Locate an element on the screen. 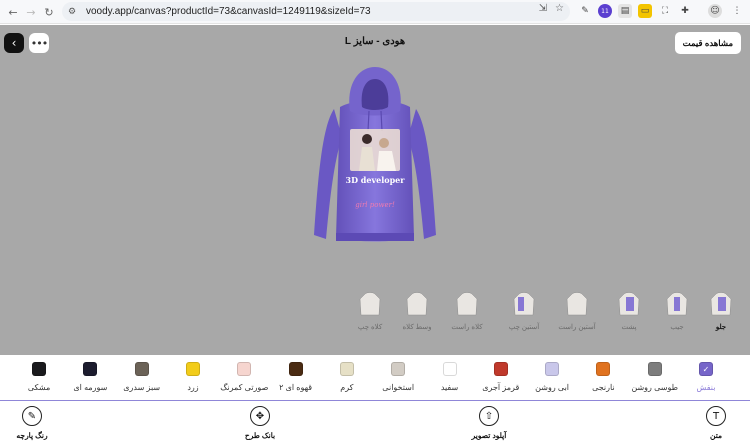 The image size is (750, 446). color-name: سورمه ای is located at coordinates (90, 387).